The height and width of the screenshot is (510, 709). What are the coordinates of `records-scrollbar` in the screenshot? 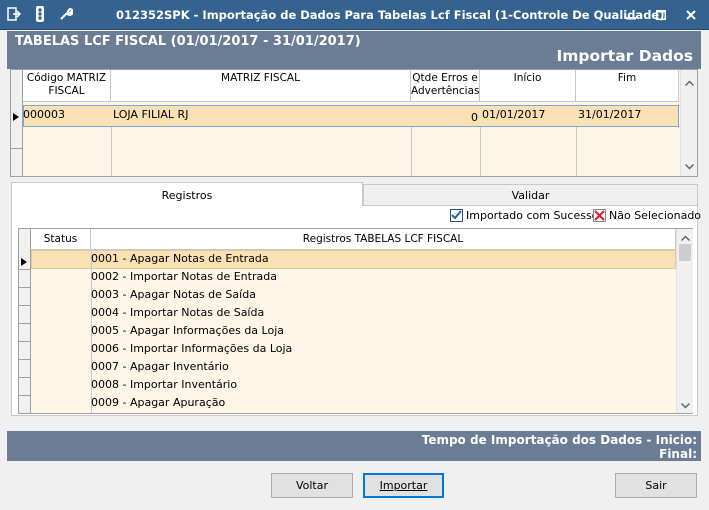 It's located at (684, 321).